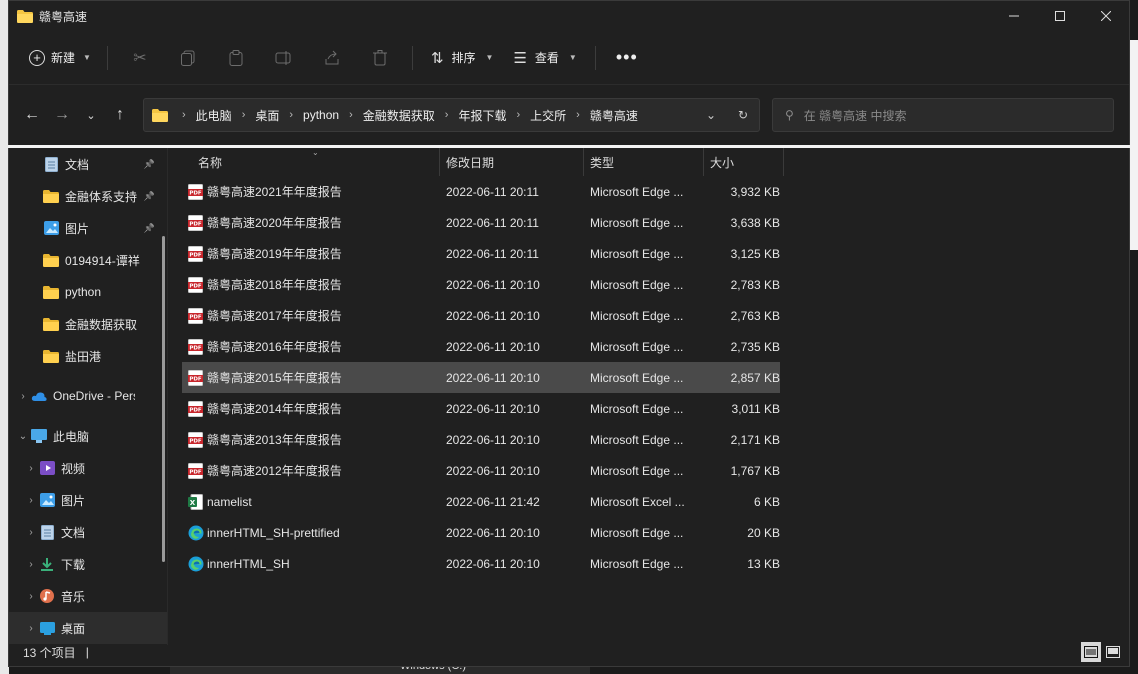  I want to click on trash-icon, so click(379, 57).